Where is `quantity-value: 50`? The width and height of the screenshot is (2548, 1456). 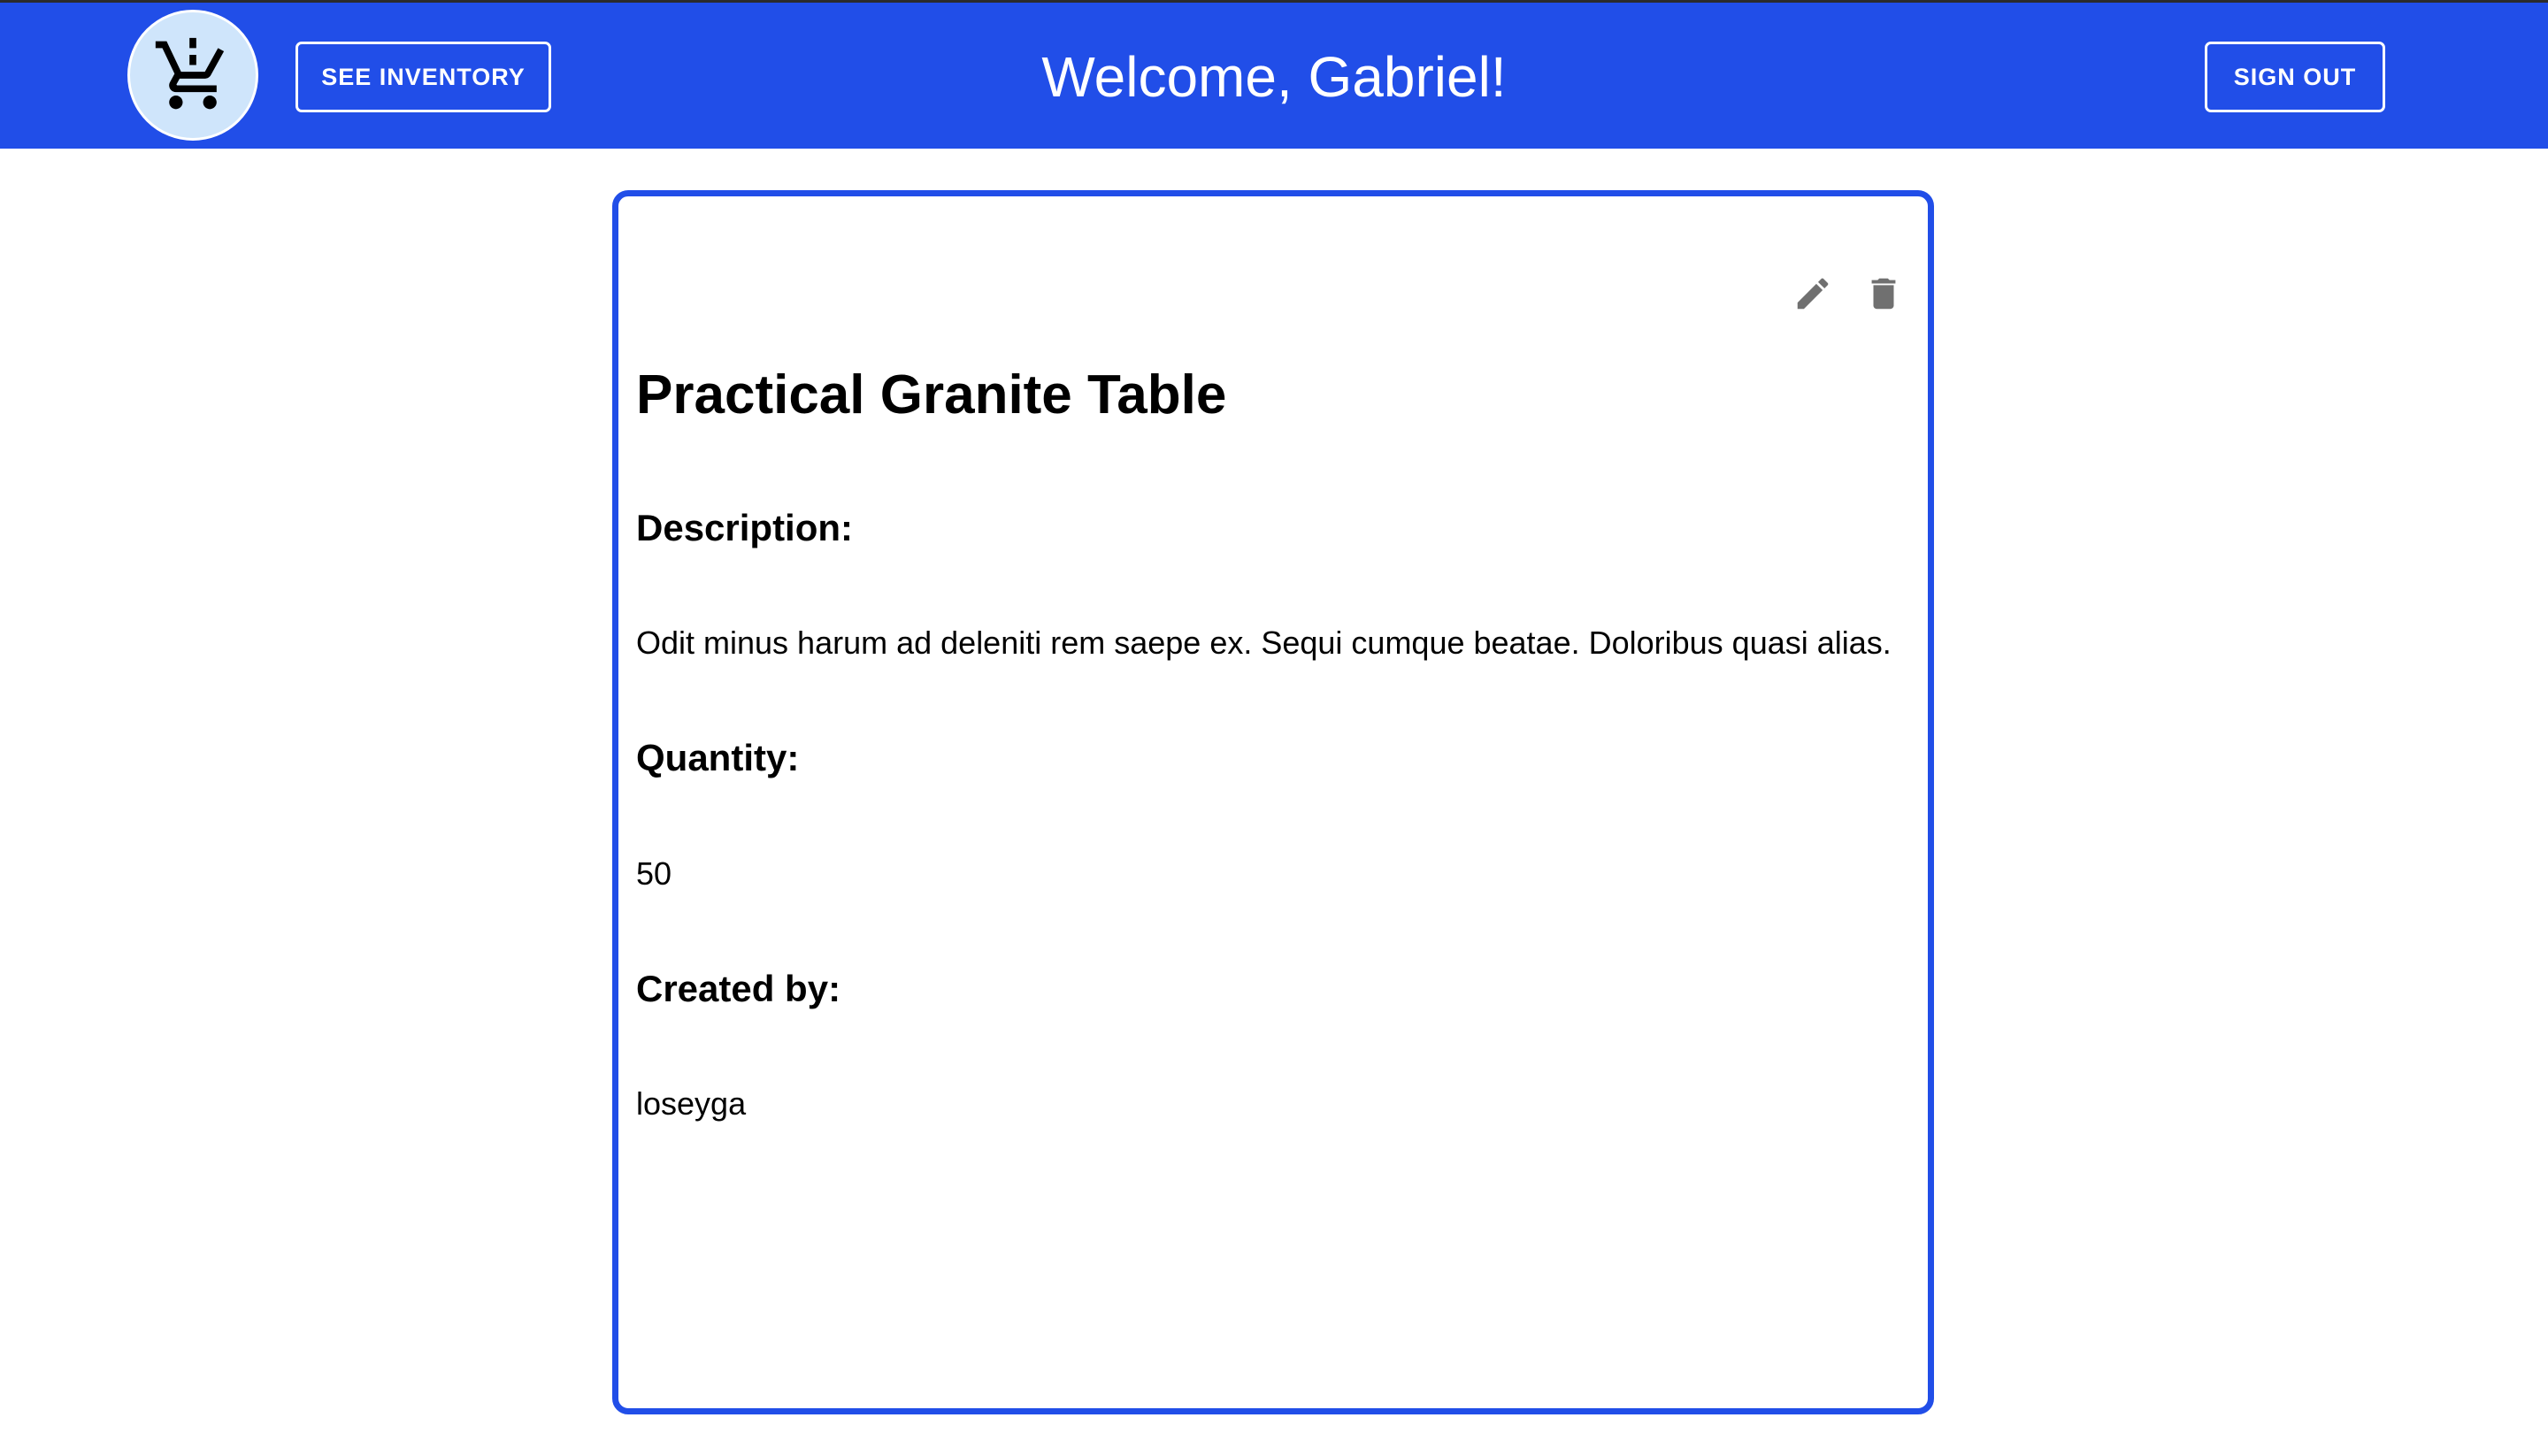 quantity-value: 50 is located at coordinates (654, 873).